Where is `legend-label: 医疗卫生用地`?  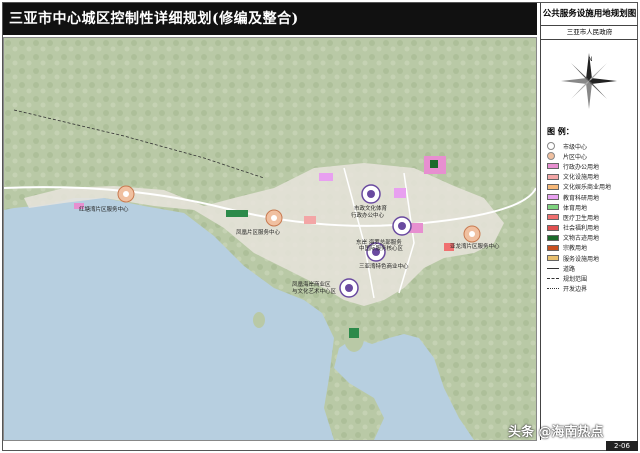
legend-label: 医疗卫生用地 is located at coordinates (581, 218).